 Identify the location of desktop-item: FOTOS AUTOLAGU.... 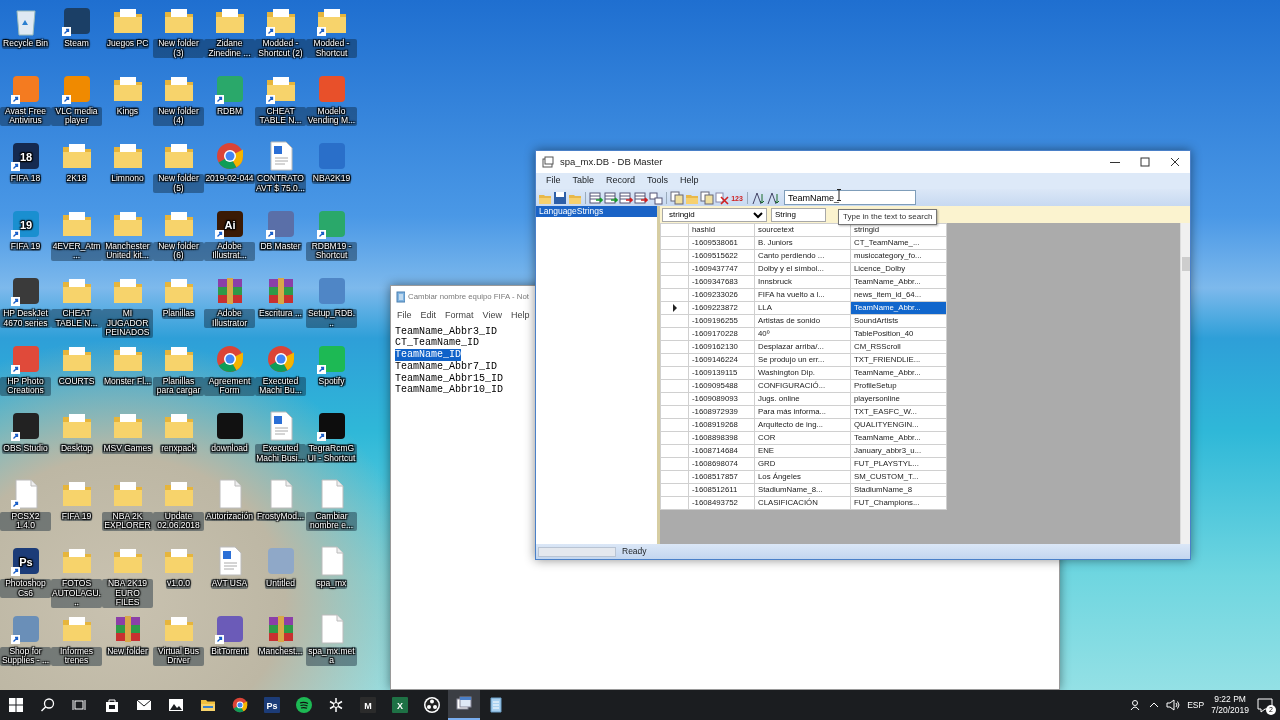
(76, 577).